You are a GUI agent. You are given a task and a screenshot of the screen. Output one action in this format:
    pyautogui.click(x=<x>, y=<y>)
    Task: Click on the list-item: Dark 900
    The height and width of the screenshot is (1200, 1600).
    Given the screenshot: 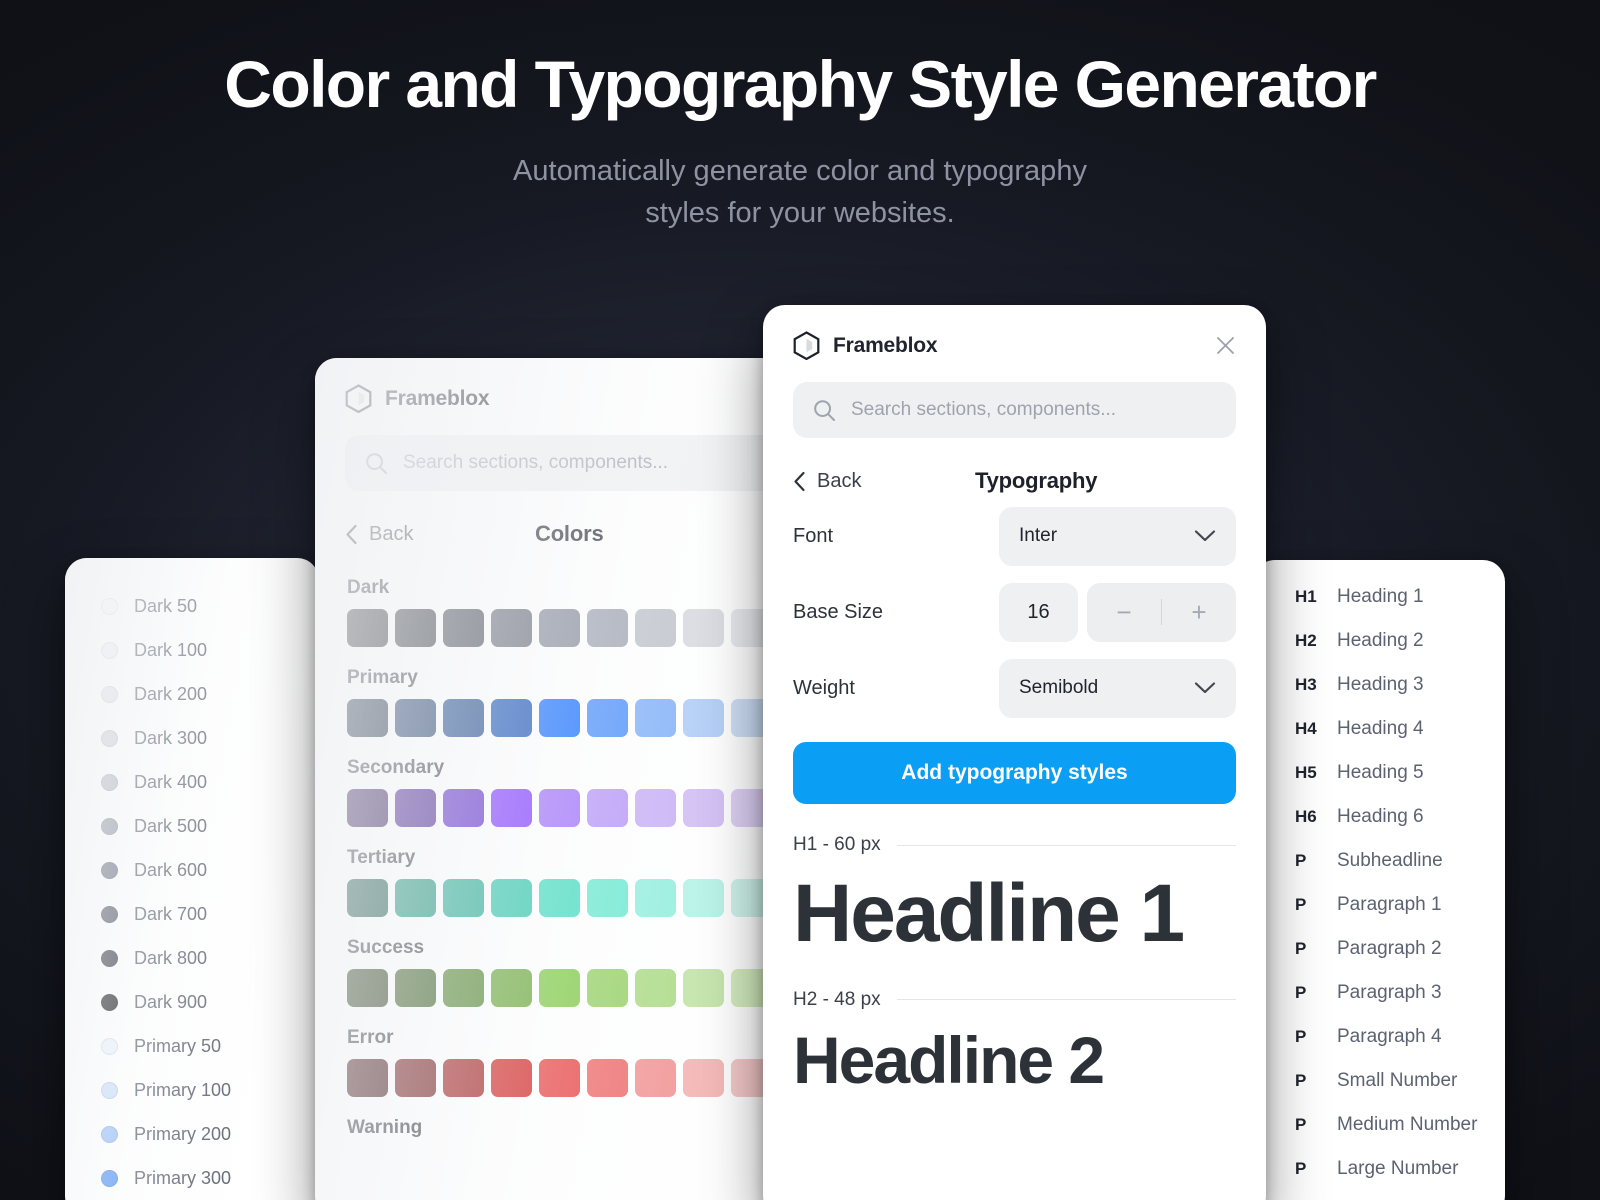 What is the action you would take?
    pyautogui.click(x=192, y=1002)
    